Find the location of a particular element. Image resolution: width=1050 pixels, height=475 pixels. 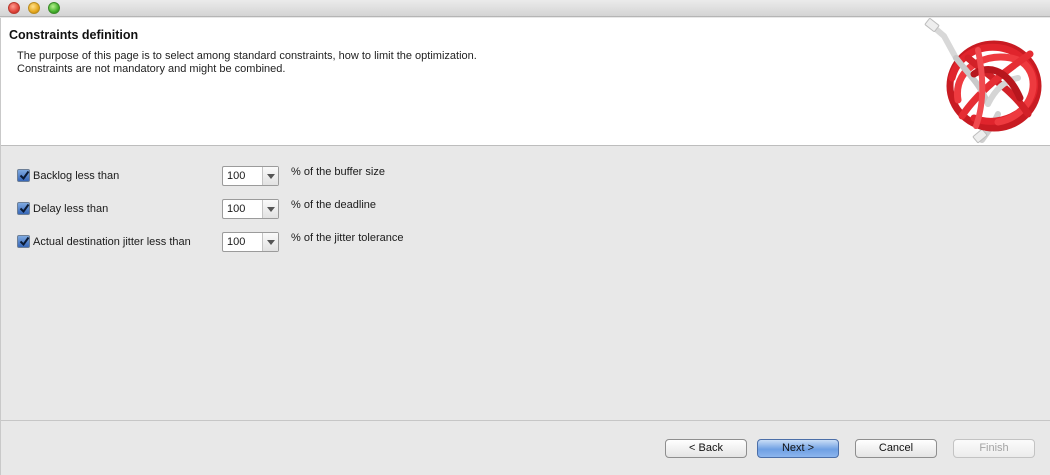

footer-separator is located at coordinates (525, 420).